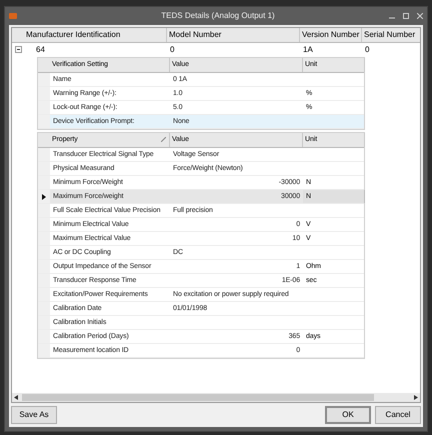 Image resolution: width=432 pixels, height=435 pixels. Describe the element at coordinates (34, 415) in the screenshot. I see `save-as-button: Save As` at that location.